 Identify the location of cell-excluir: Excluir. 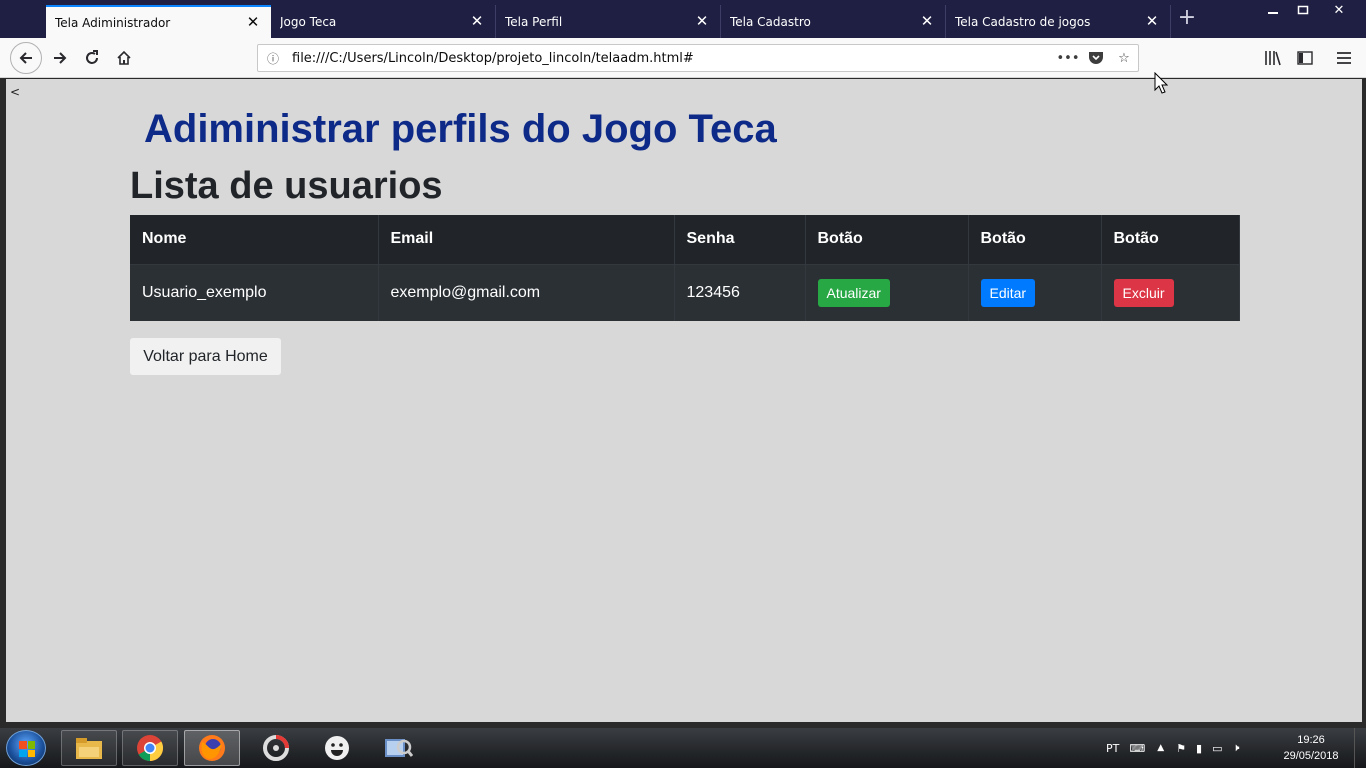
(1170, 292).